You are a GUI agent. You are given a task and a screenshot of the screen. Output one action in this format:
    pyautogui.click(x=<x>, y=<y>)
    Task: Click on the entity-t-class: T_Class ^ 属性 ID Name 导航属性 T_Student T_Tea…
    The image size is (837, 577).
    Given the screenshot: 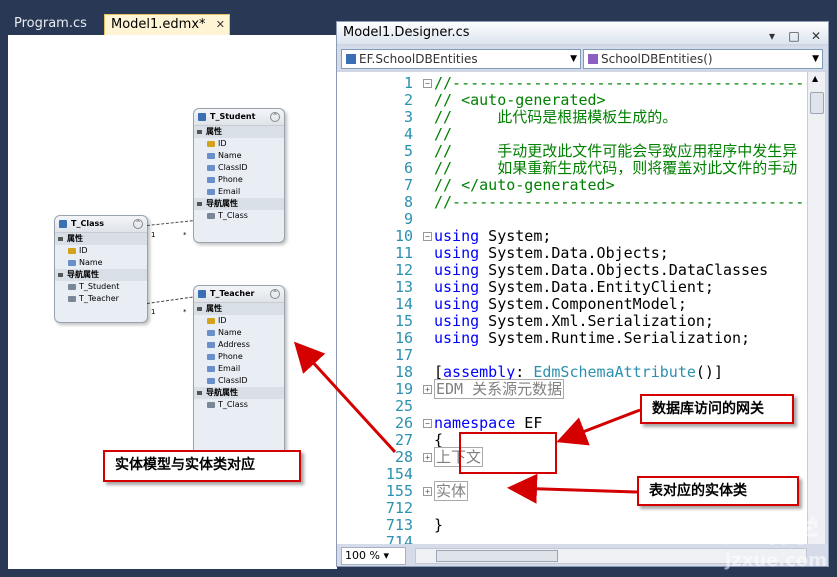 What is the action you would take?
    pyautogui.click(x=101, y=269)
    